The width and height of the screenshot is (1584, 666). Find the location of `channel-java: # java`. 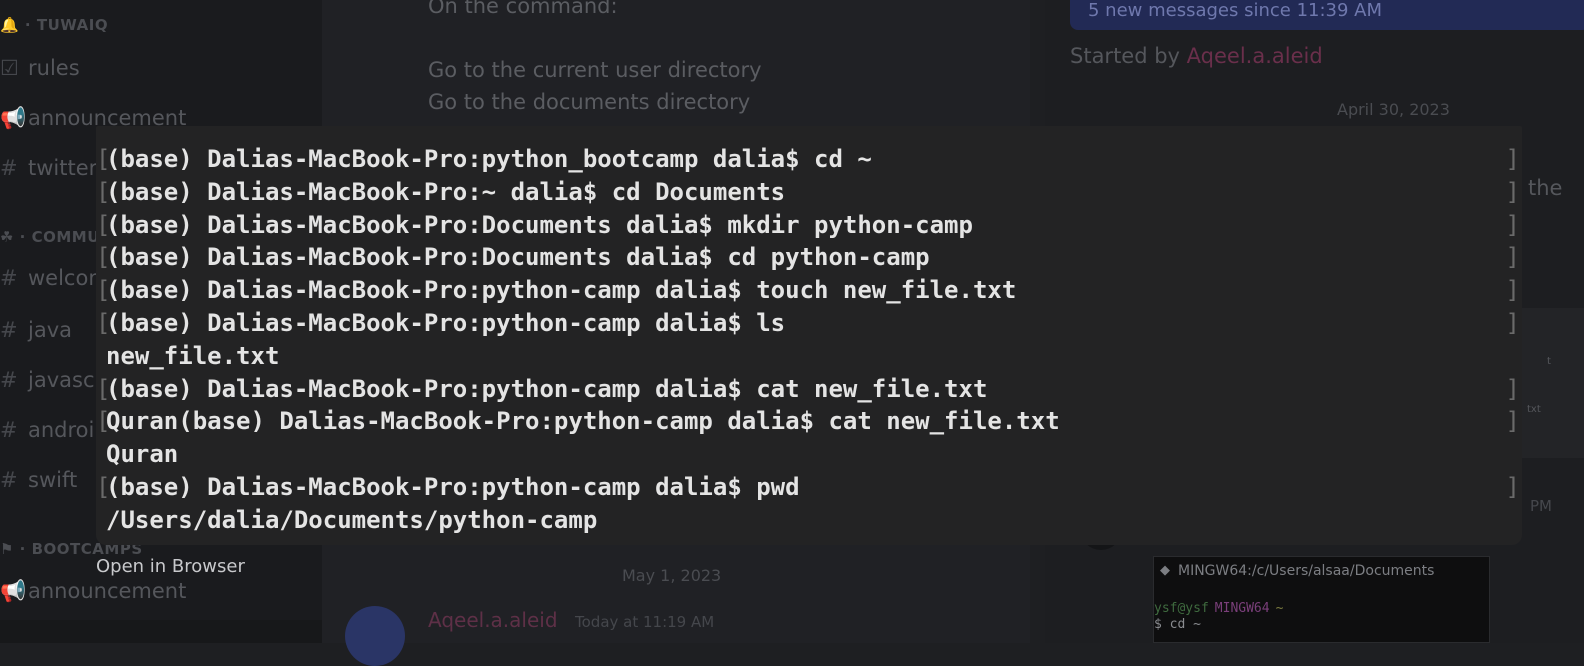

channel-java: # java is located at coordinates (36, 330).